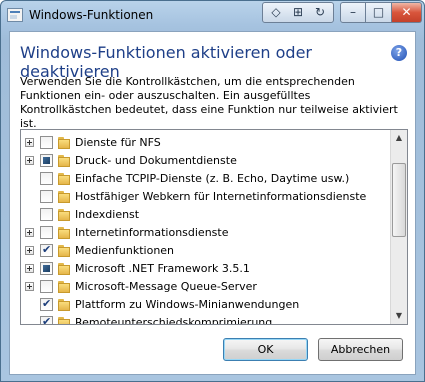 The height and width of the screenshot is (382, 425). I want to click on feature-row: Druck- und Dokumentdienste, so click(206, 161).